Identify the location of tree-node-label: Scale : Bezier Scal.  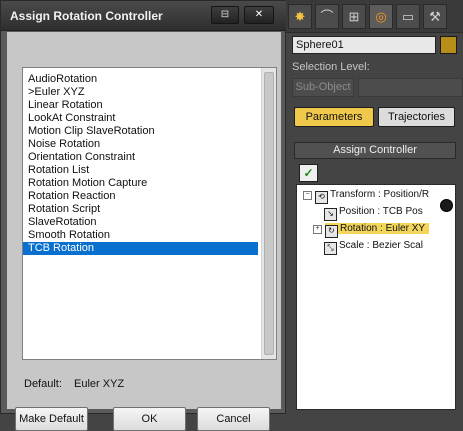
(381, 245).